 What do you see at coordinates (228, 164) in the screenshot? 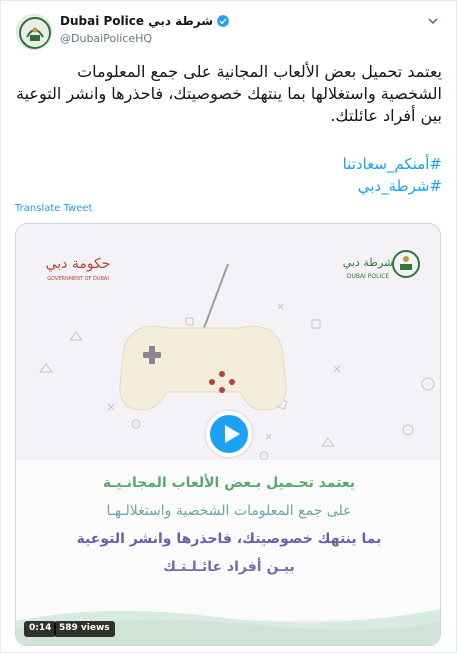
I see `hashtag-link: #أمنكم_سعادتنا` at bounding box center [228, 164].